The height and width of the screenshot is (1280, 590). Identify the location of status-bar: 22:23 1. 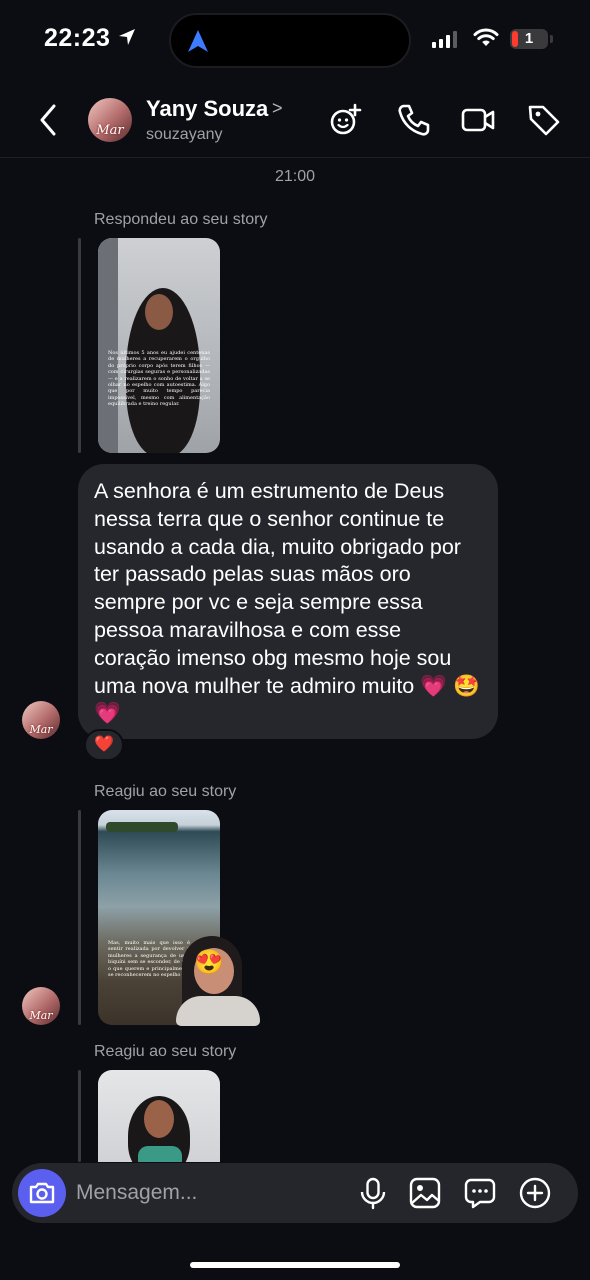
(295, 40).